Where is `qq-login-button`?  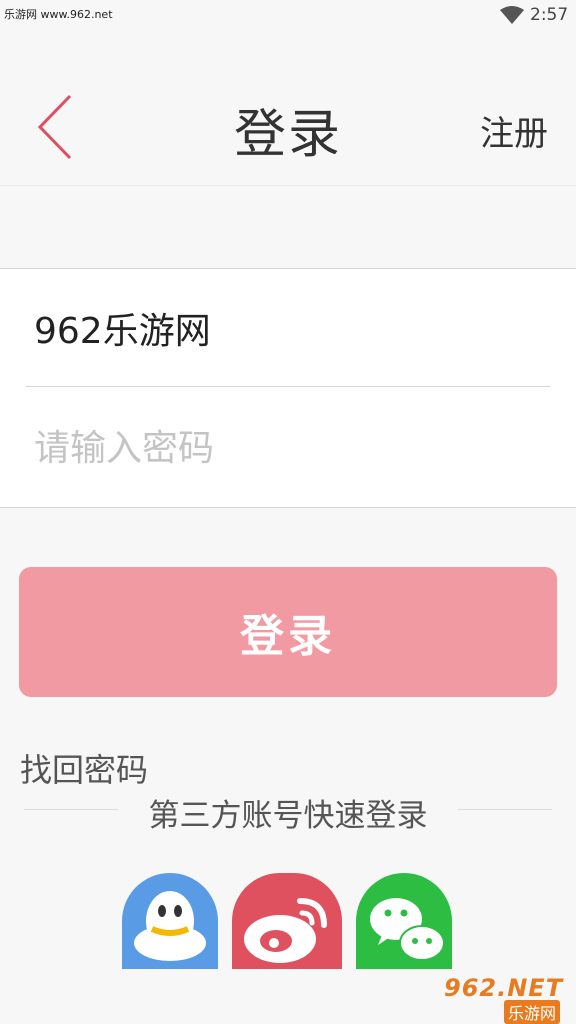 qq-login-button is located at coordinates (170, 921).